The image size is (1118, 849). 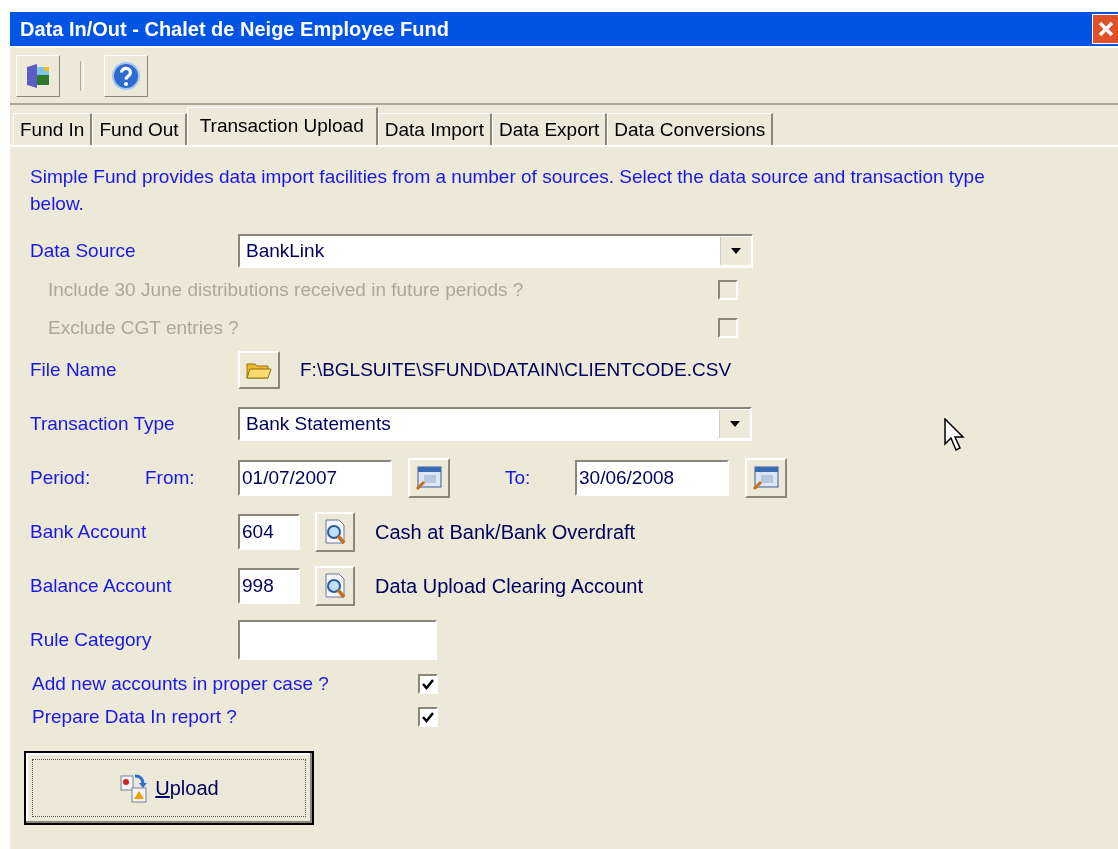 I want to click on option-label: Exclude CGT entries ?, so click(x=143, y=328).